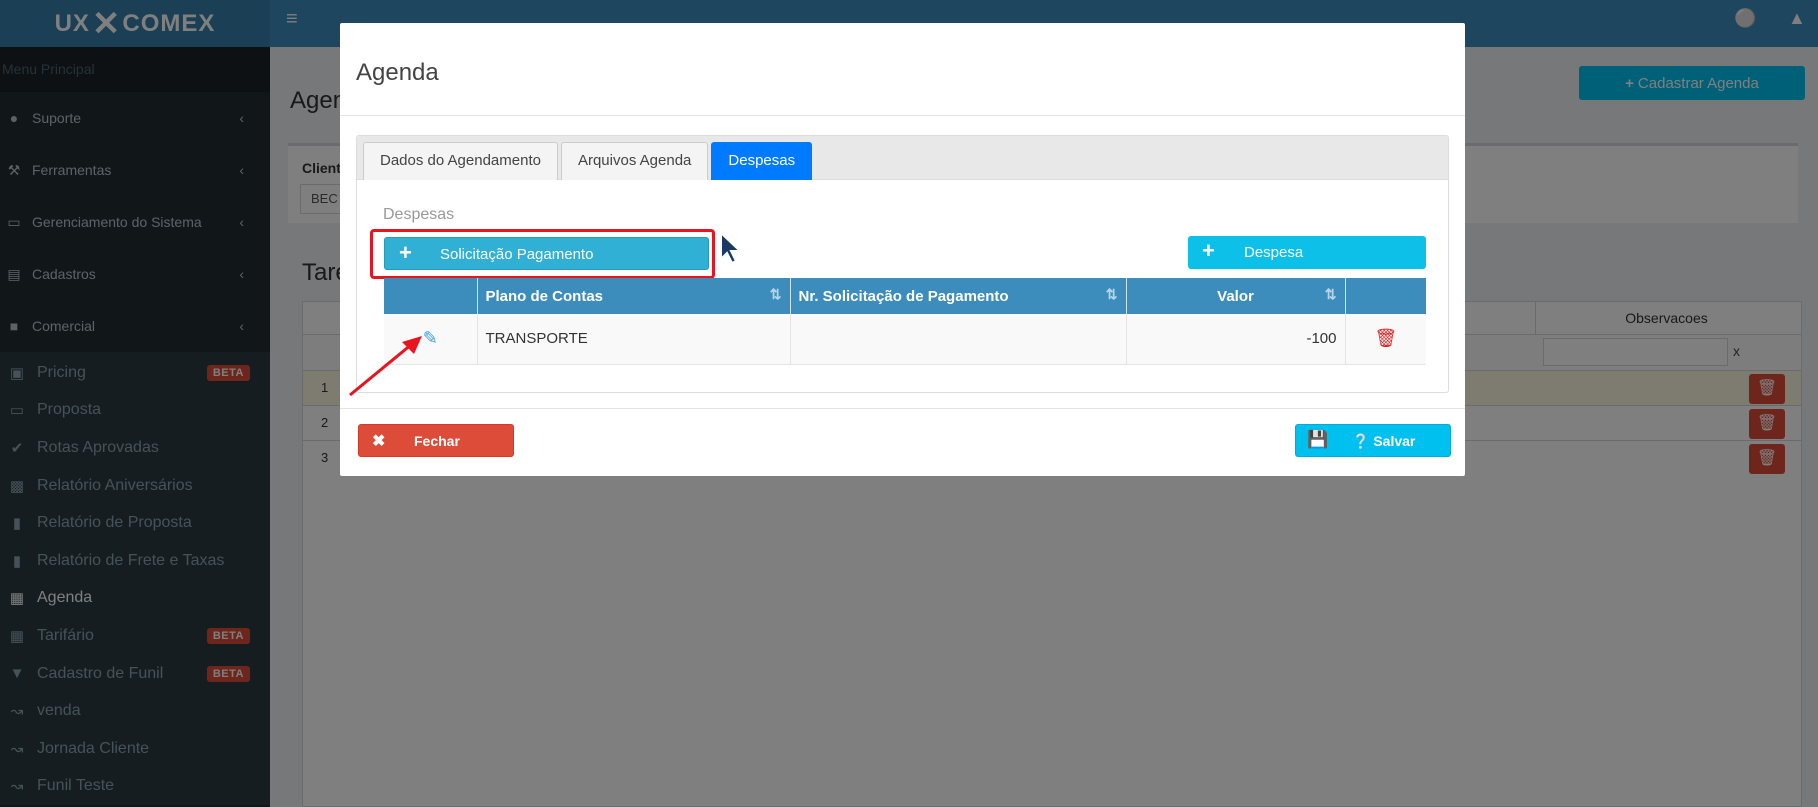 Image resolution: width=1818 pixels, height=807 pixels. I want to click on solicitacao-pagamento-button: + Solicitação Pagamento, so click(546, 253).